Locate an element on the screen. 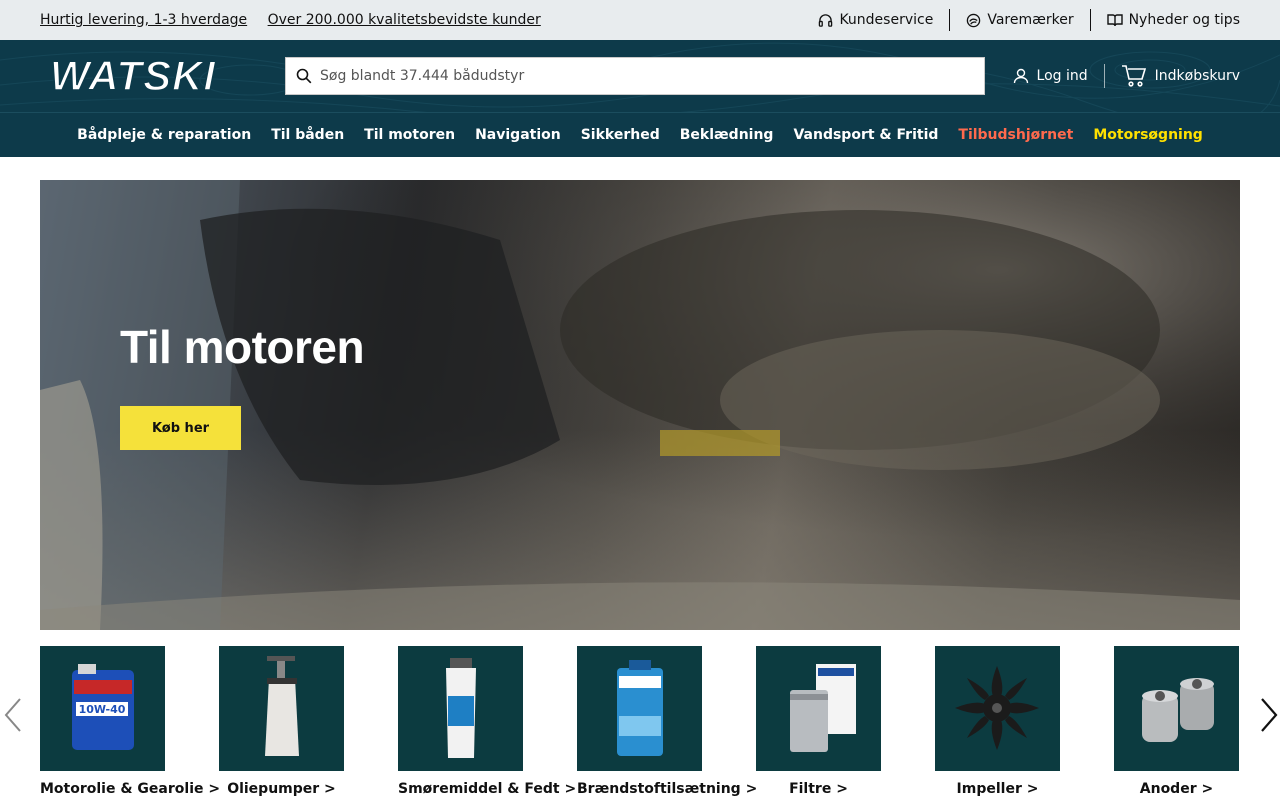 The height and width of the screenshot is (806, 1280). grease-tube-icon is located at coordinates (461, 708).